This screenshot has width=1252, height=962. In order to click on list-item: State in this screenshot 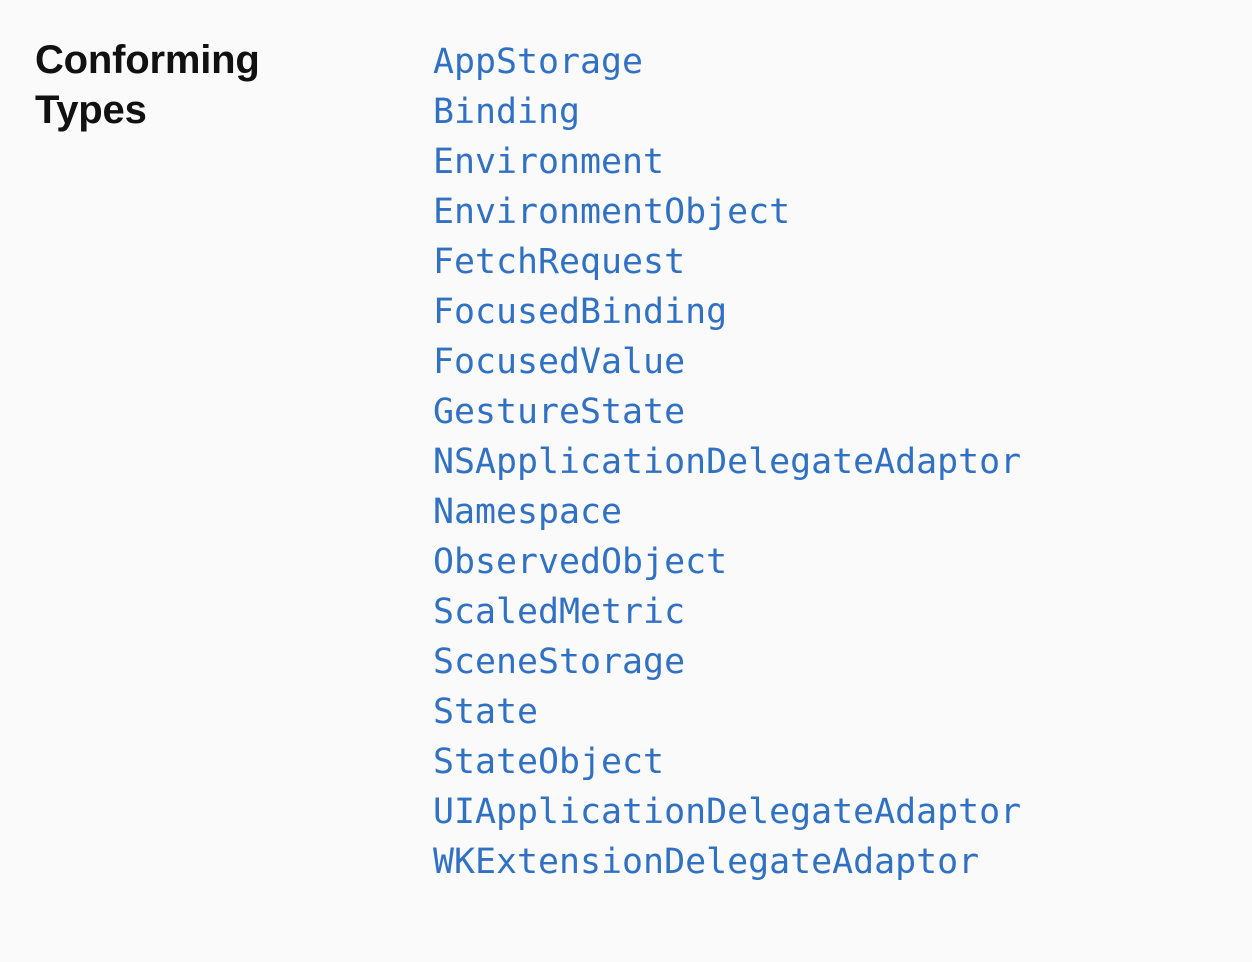, I will do `click(727, 712)`.